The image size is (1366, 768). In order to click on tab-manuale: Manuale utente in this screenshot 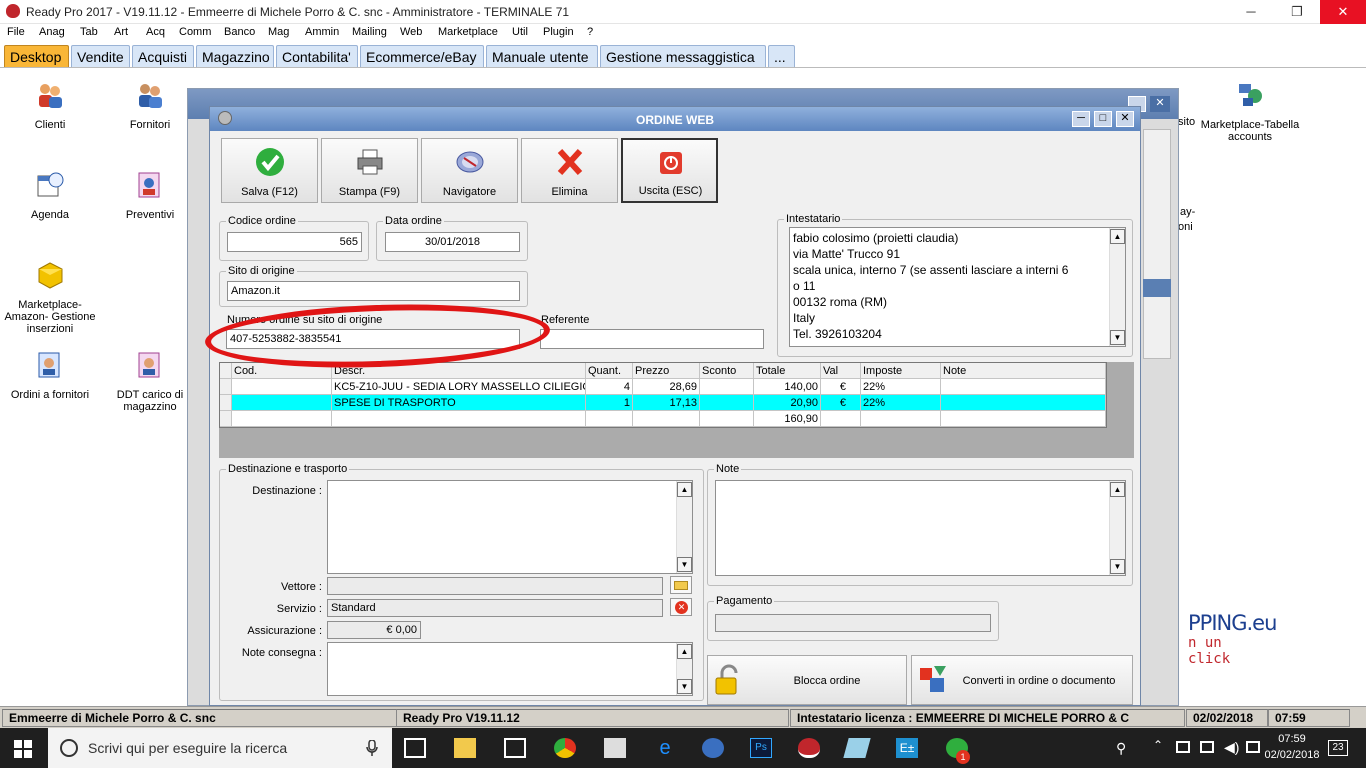, I will do `click(542, 56)`.